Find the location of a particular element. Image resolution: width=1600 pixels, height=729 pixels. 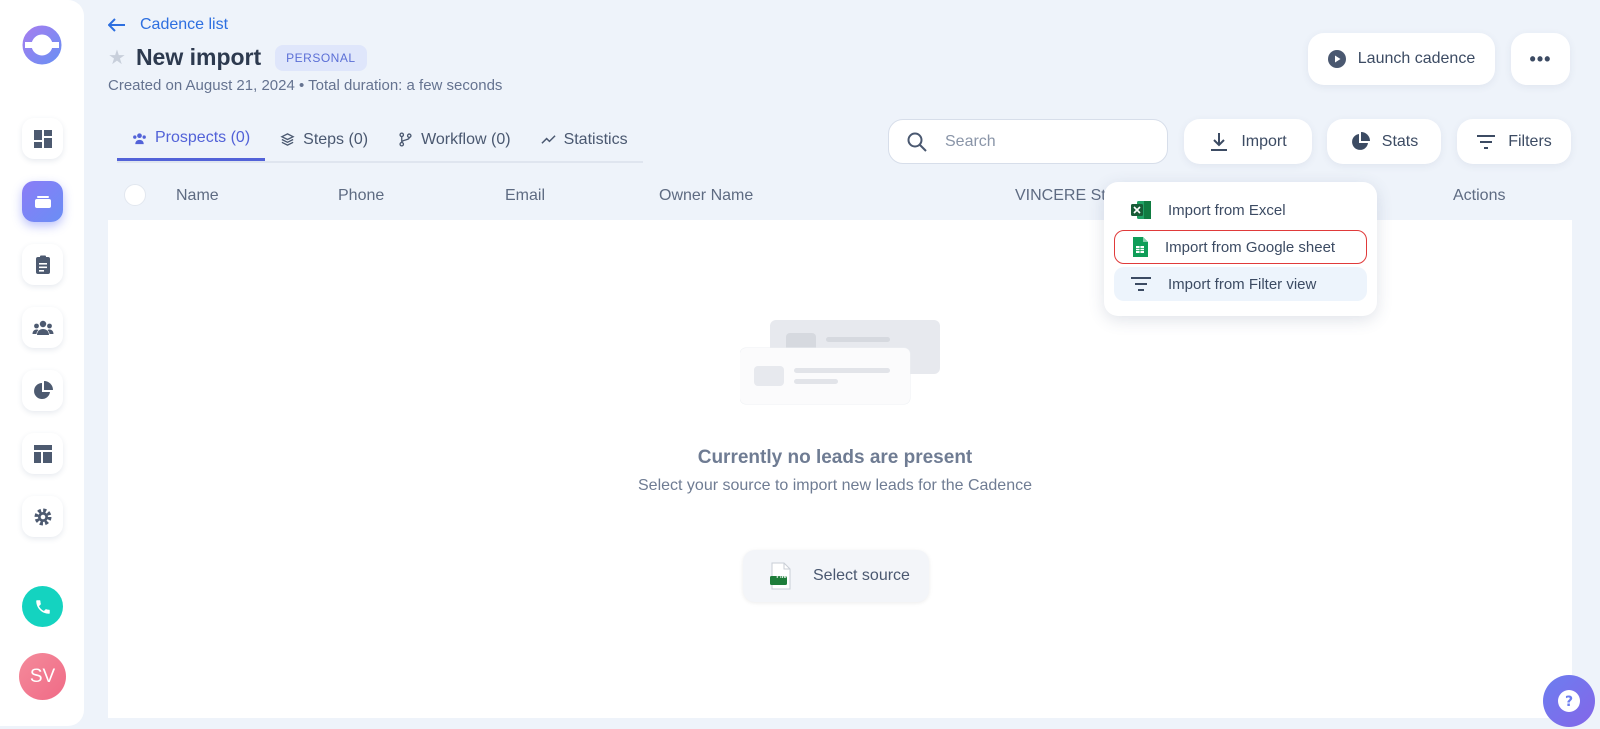

dashboard-nav-button is located at coordinates (42, 138).